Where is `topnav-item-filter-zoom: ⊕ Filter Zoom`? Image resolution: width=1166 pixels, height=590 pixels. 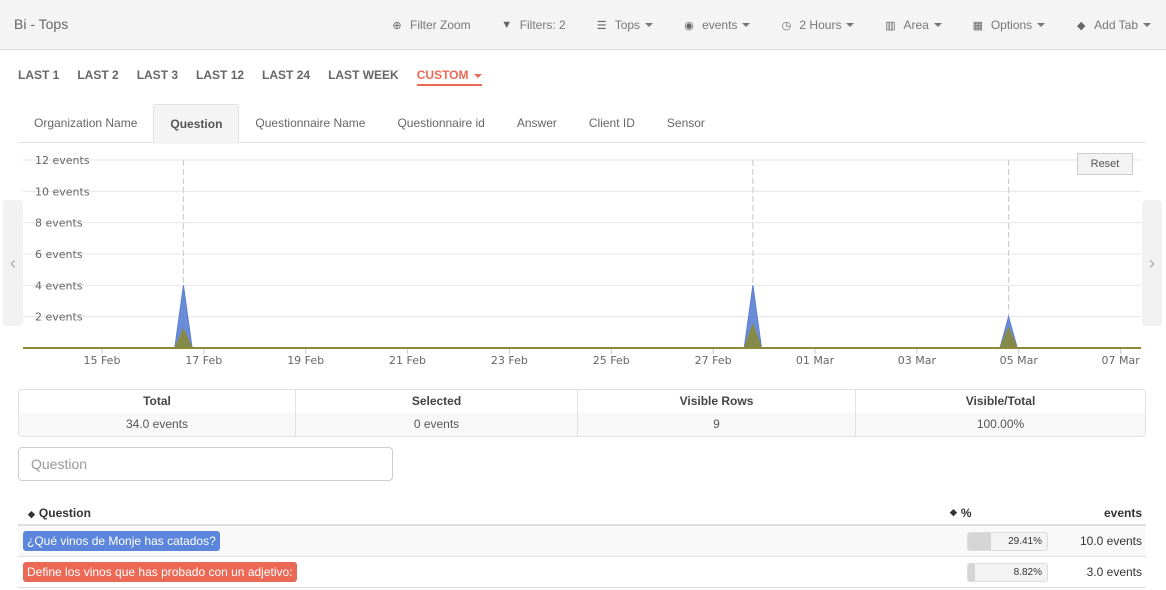 topnav-item-filter-zoom: ⊕ Filter Zoom is located at coordinates (431, 25).